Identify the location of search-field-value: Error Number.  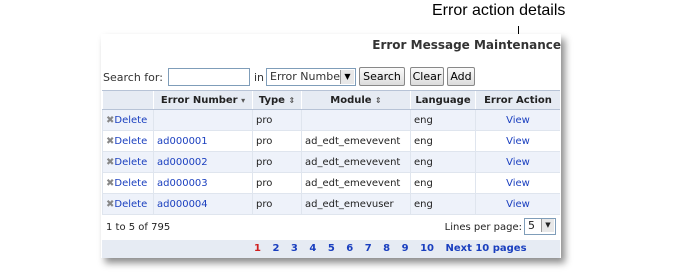
(307, 76).